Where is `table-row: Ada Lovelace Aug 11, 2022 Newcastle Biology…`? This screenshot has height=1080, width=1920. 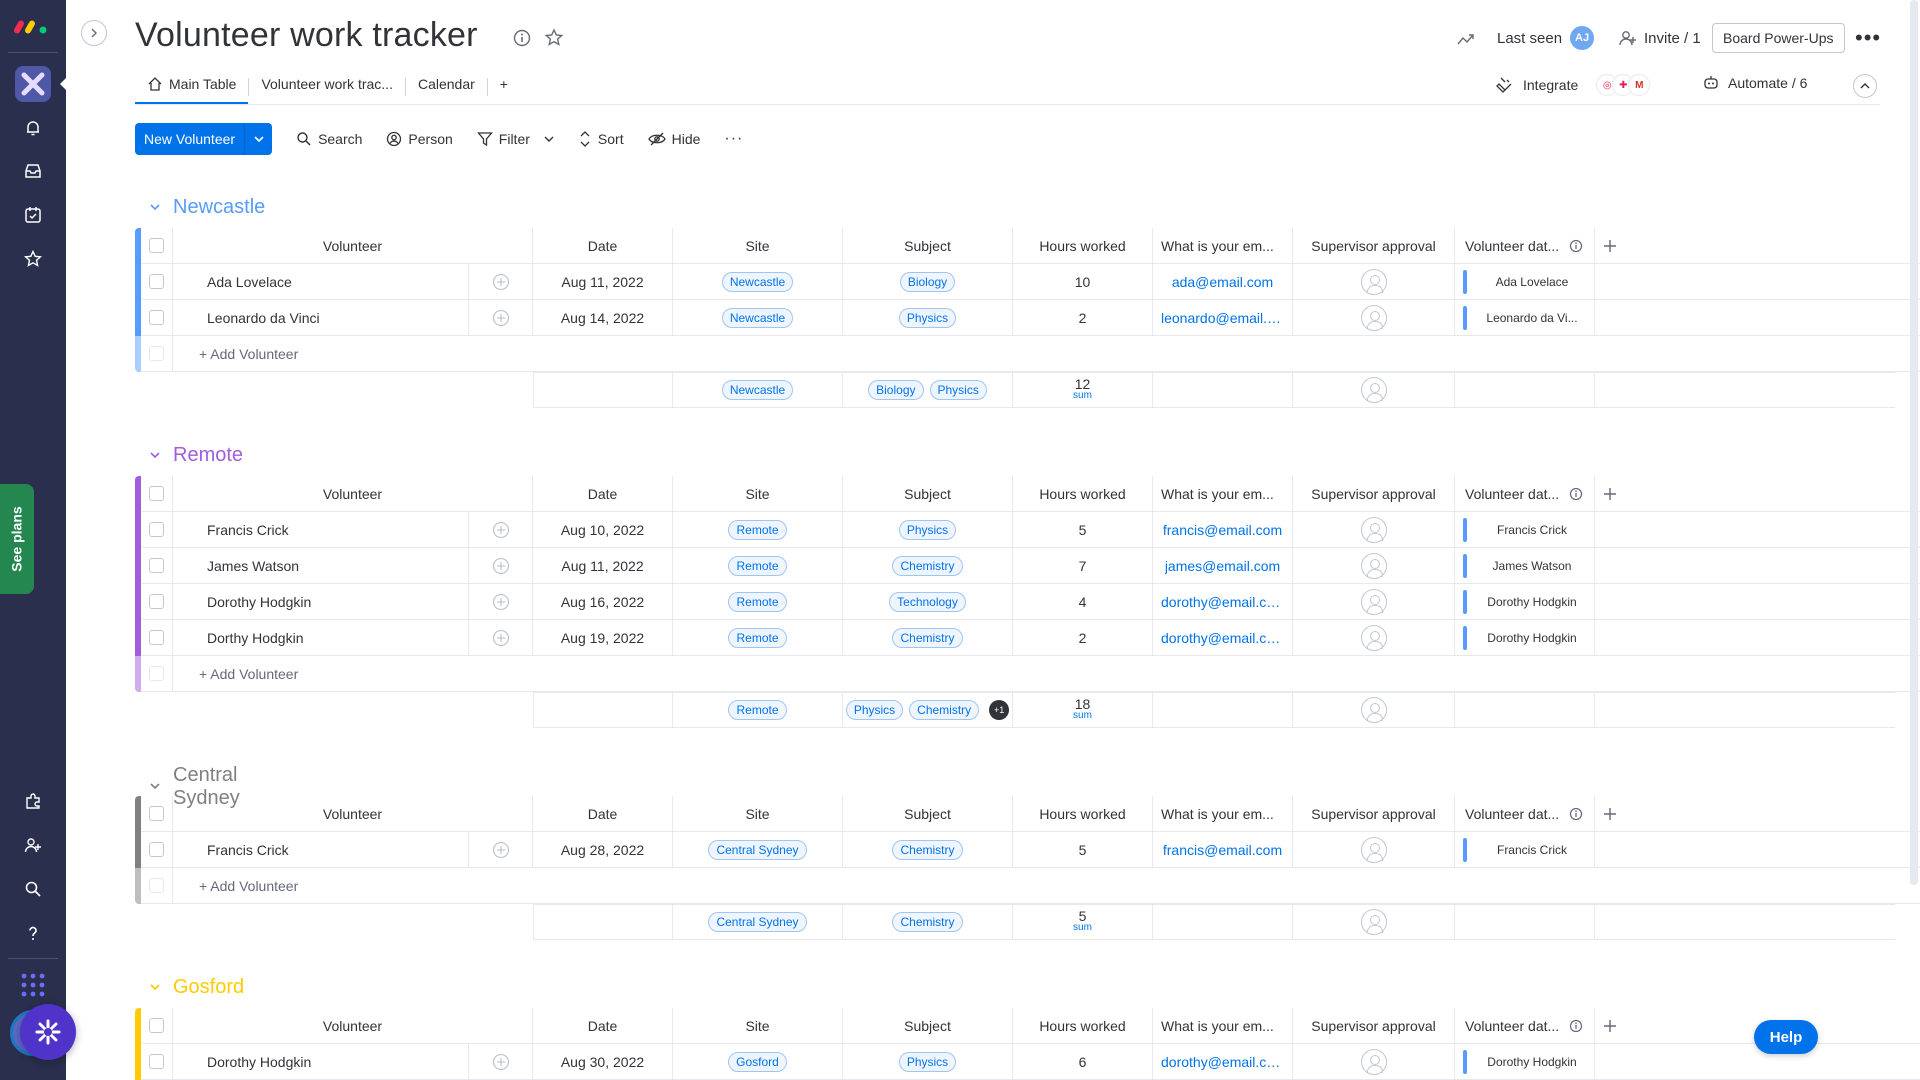 table-row: Ada Lovelace Aug 11, 2022 Newcastle Biology… is located at coordinates (1027, 282).